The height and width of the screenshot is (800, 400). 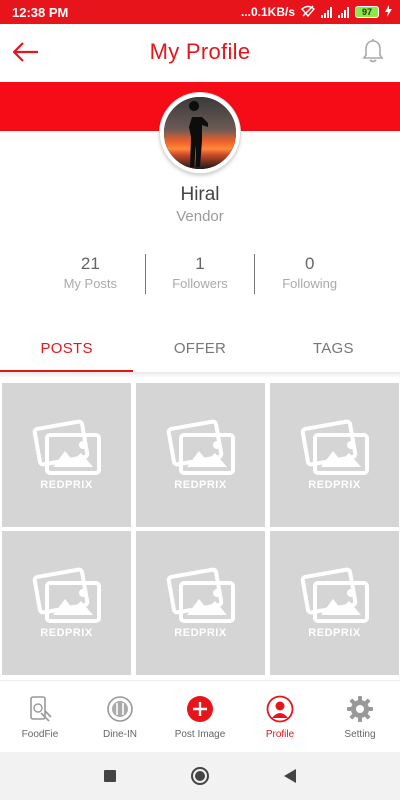 I want to click on stat-following-count: 0, so click(x=309, y=263).